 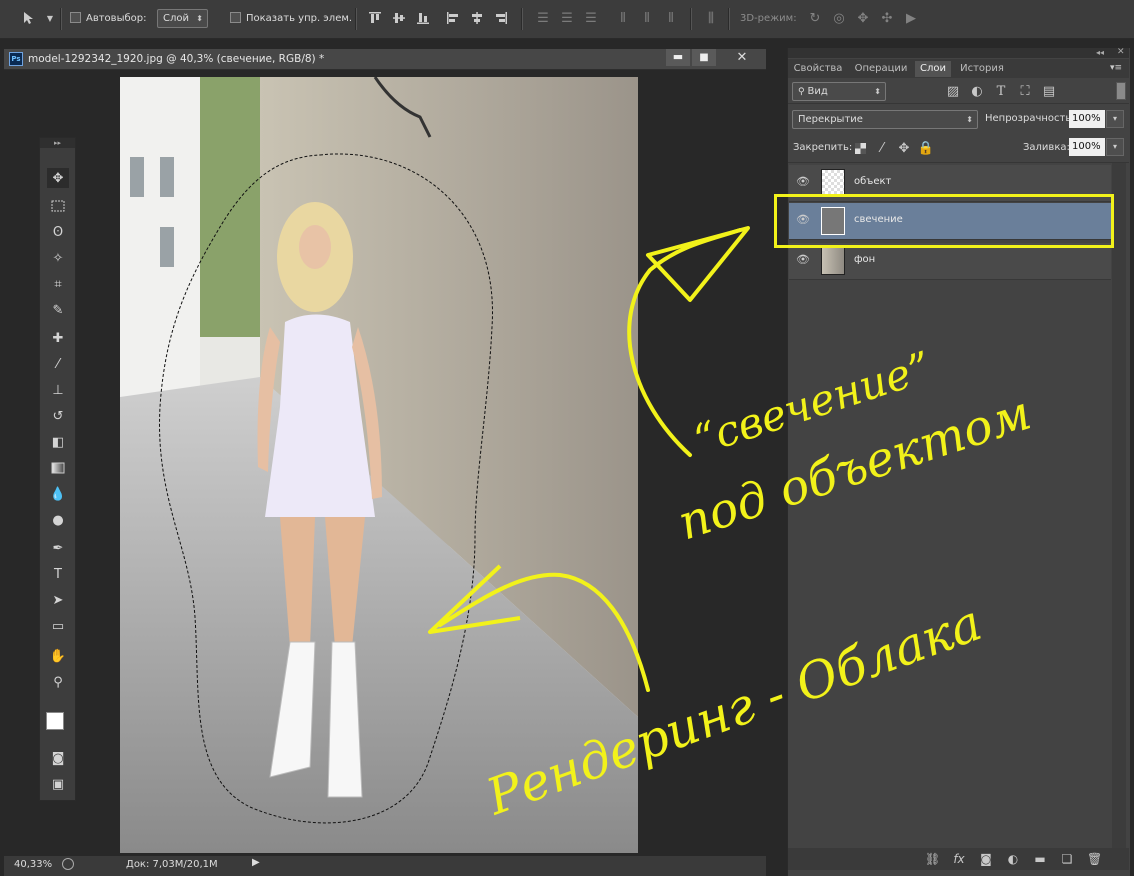 What do you see at coordinates (733, 709) in the screenshot?
I see `annotation-render-clouds: Рендеринг - Облака` at bounding box center [733, 709].